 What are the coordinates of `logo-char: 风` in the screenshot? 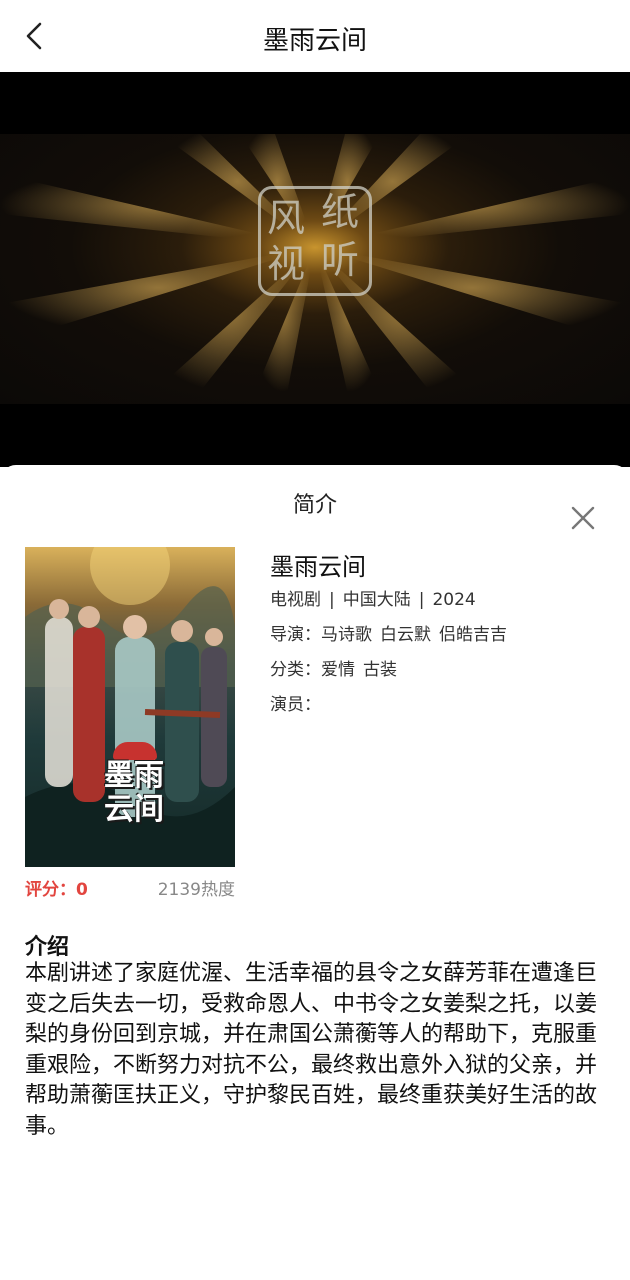 It's located at (286, 218).